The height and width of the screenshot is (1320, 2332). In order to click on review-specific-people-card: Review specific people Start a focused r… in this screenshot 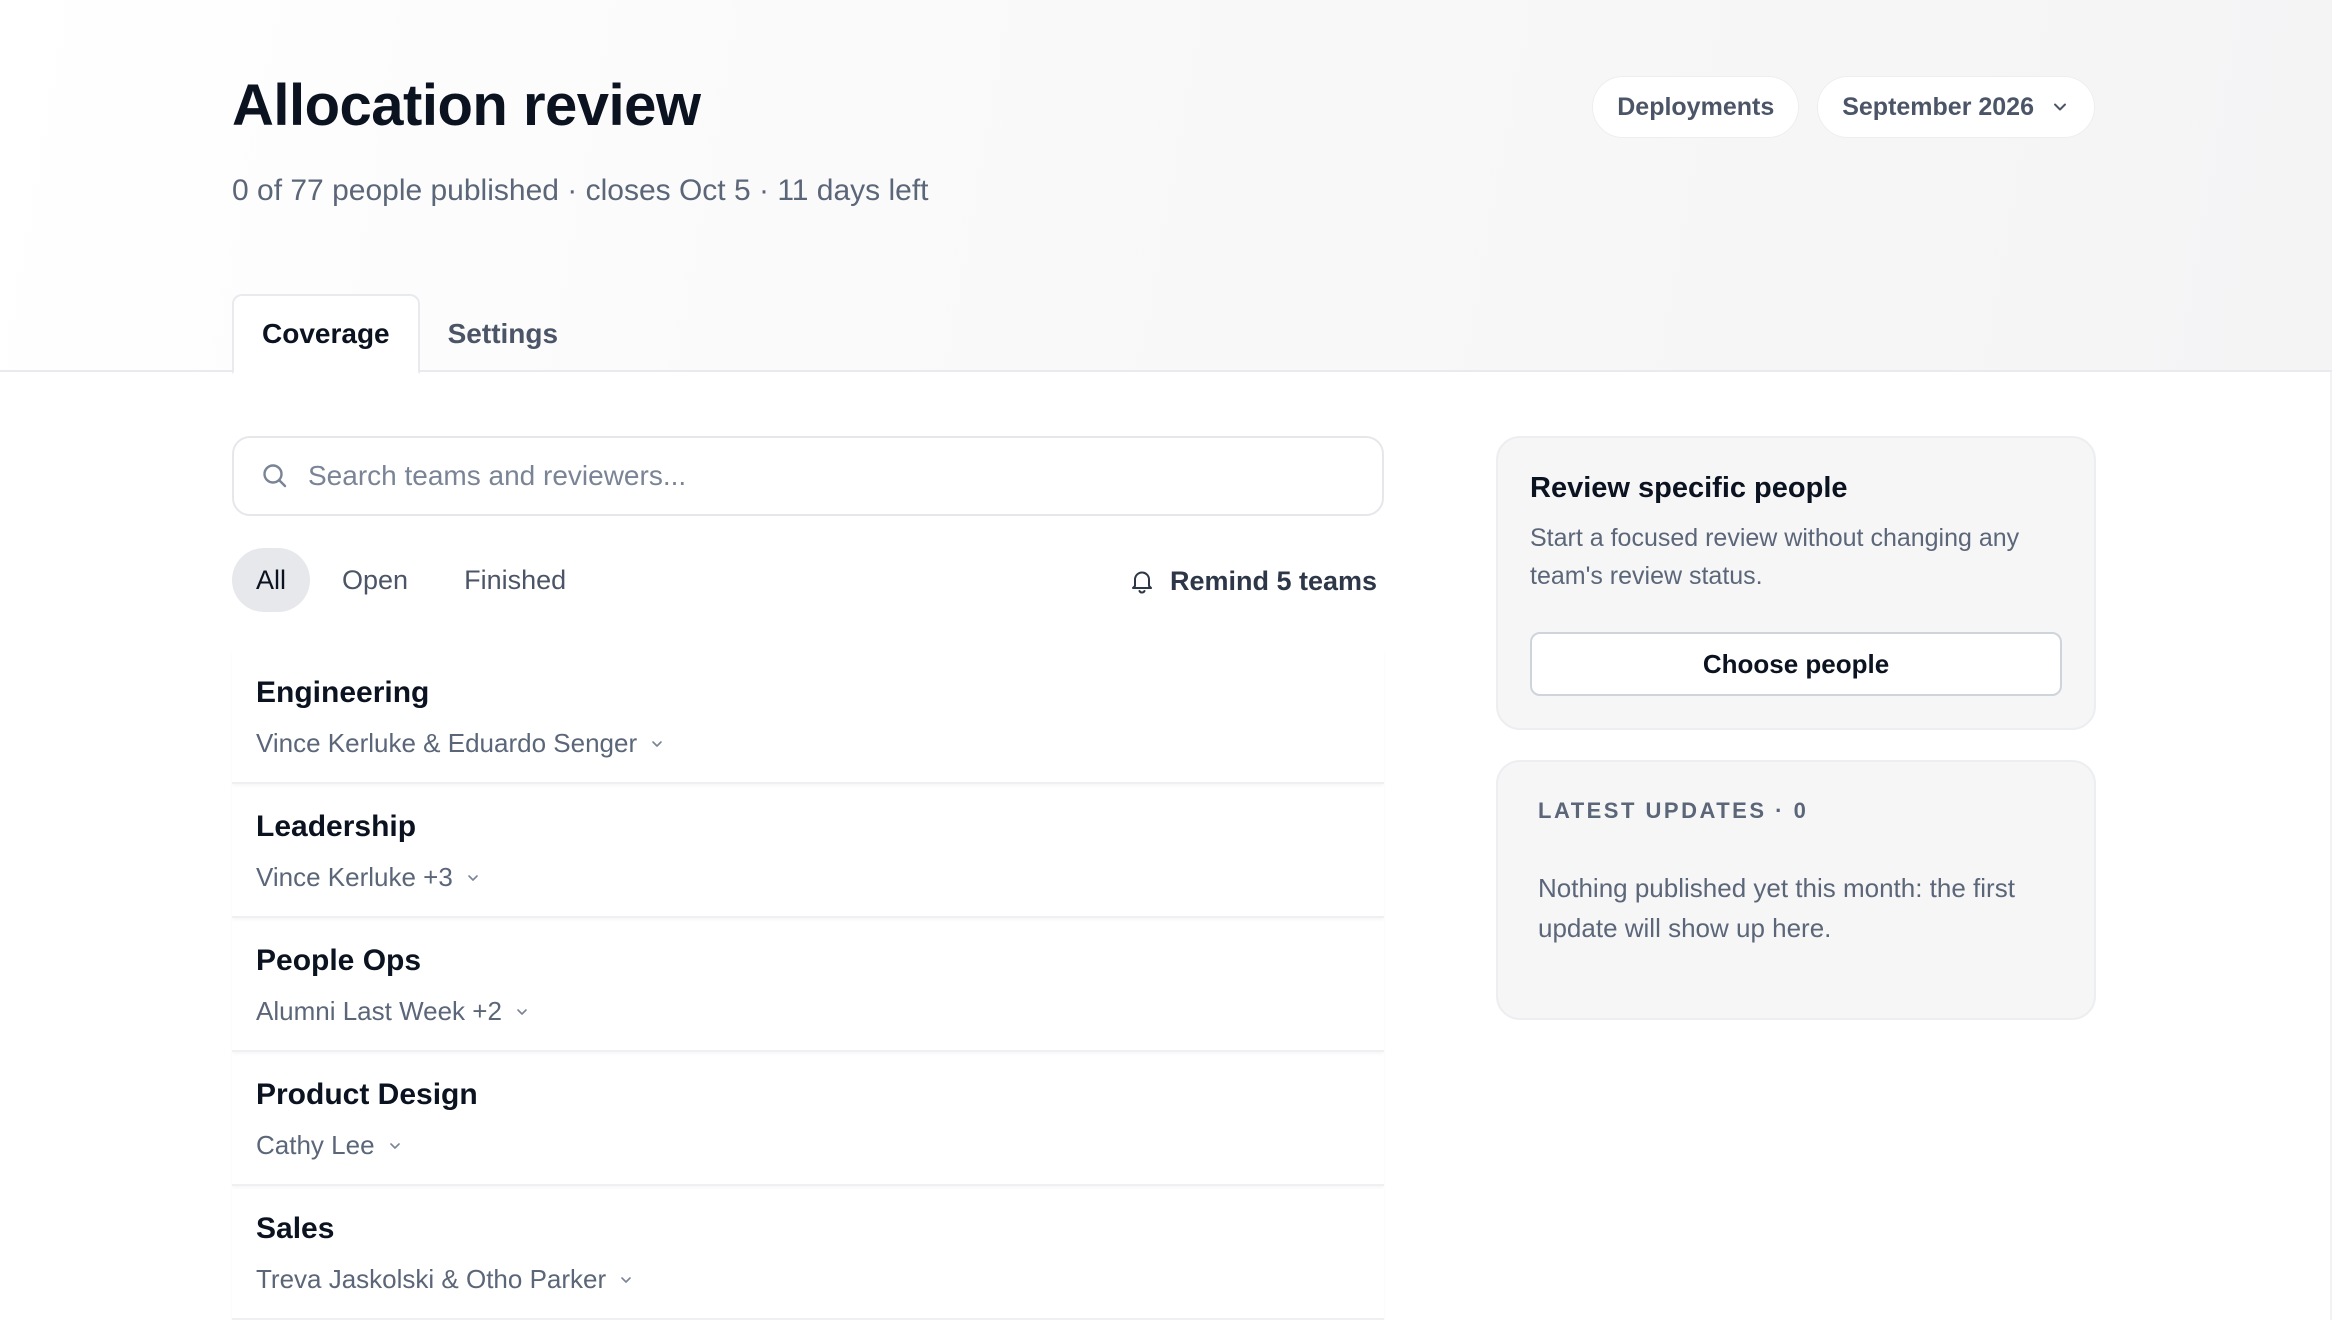, I will do `click(1796, 583)`.